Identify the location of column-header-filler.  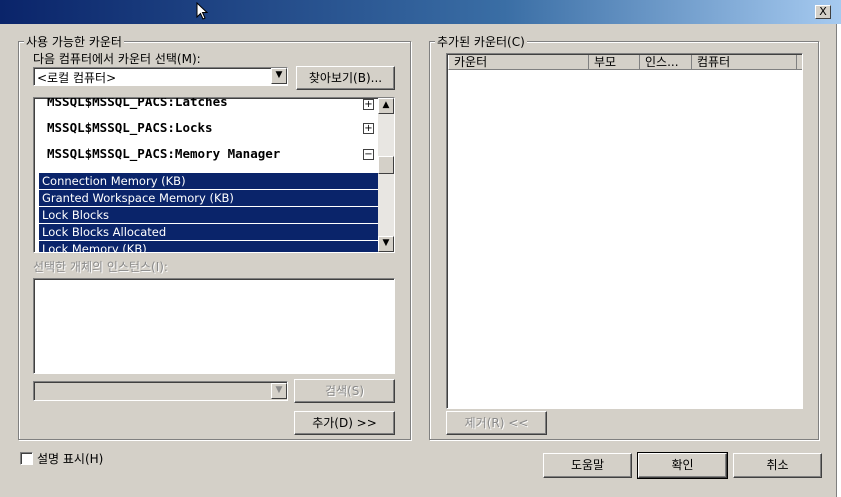
(799, 62).